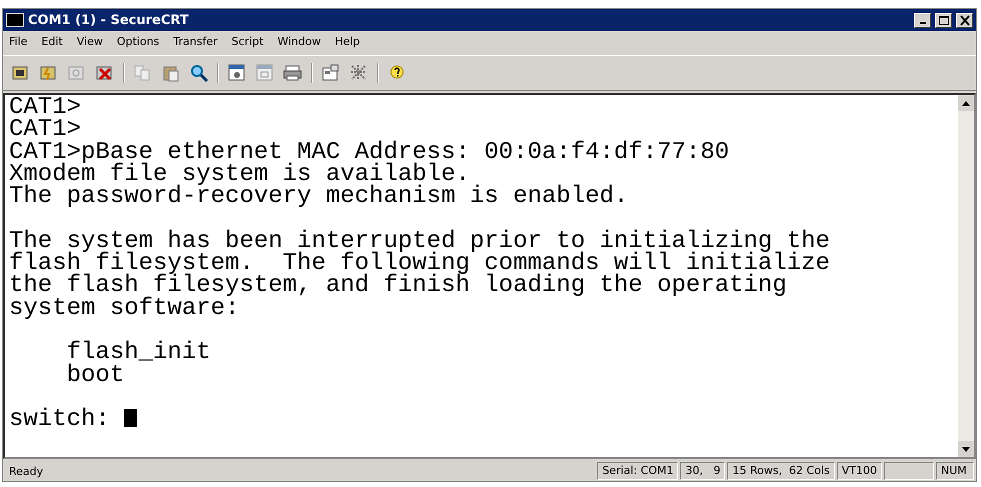  Describe the element at coordinates (637, 471) in the screenshot. I see `status-pane: Serial: COM1` at that location.